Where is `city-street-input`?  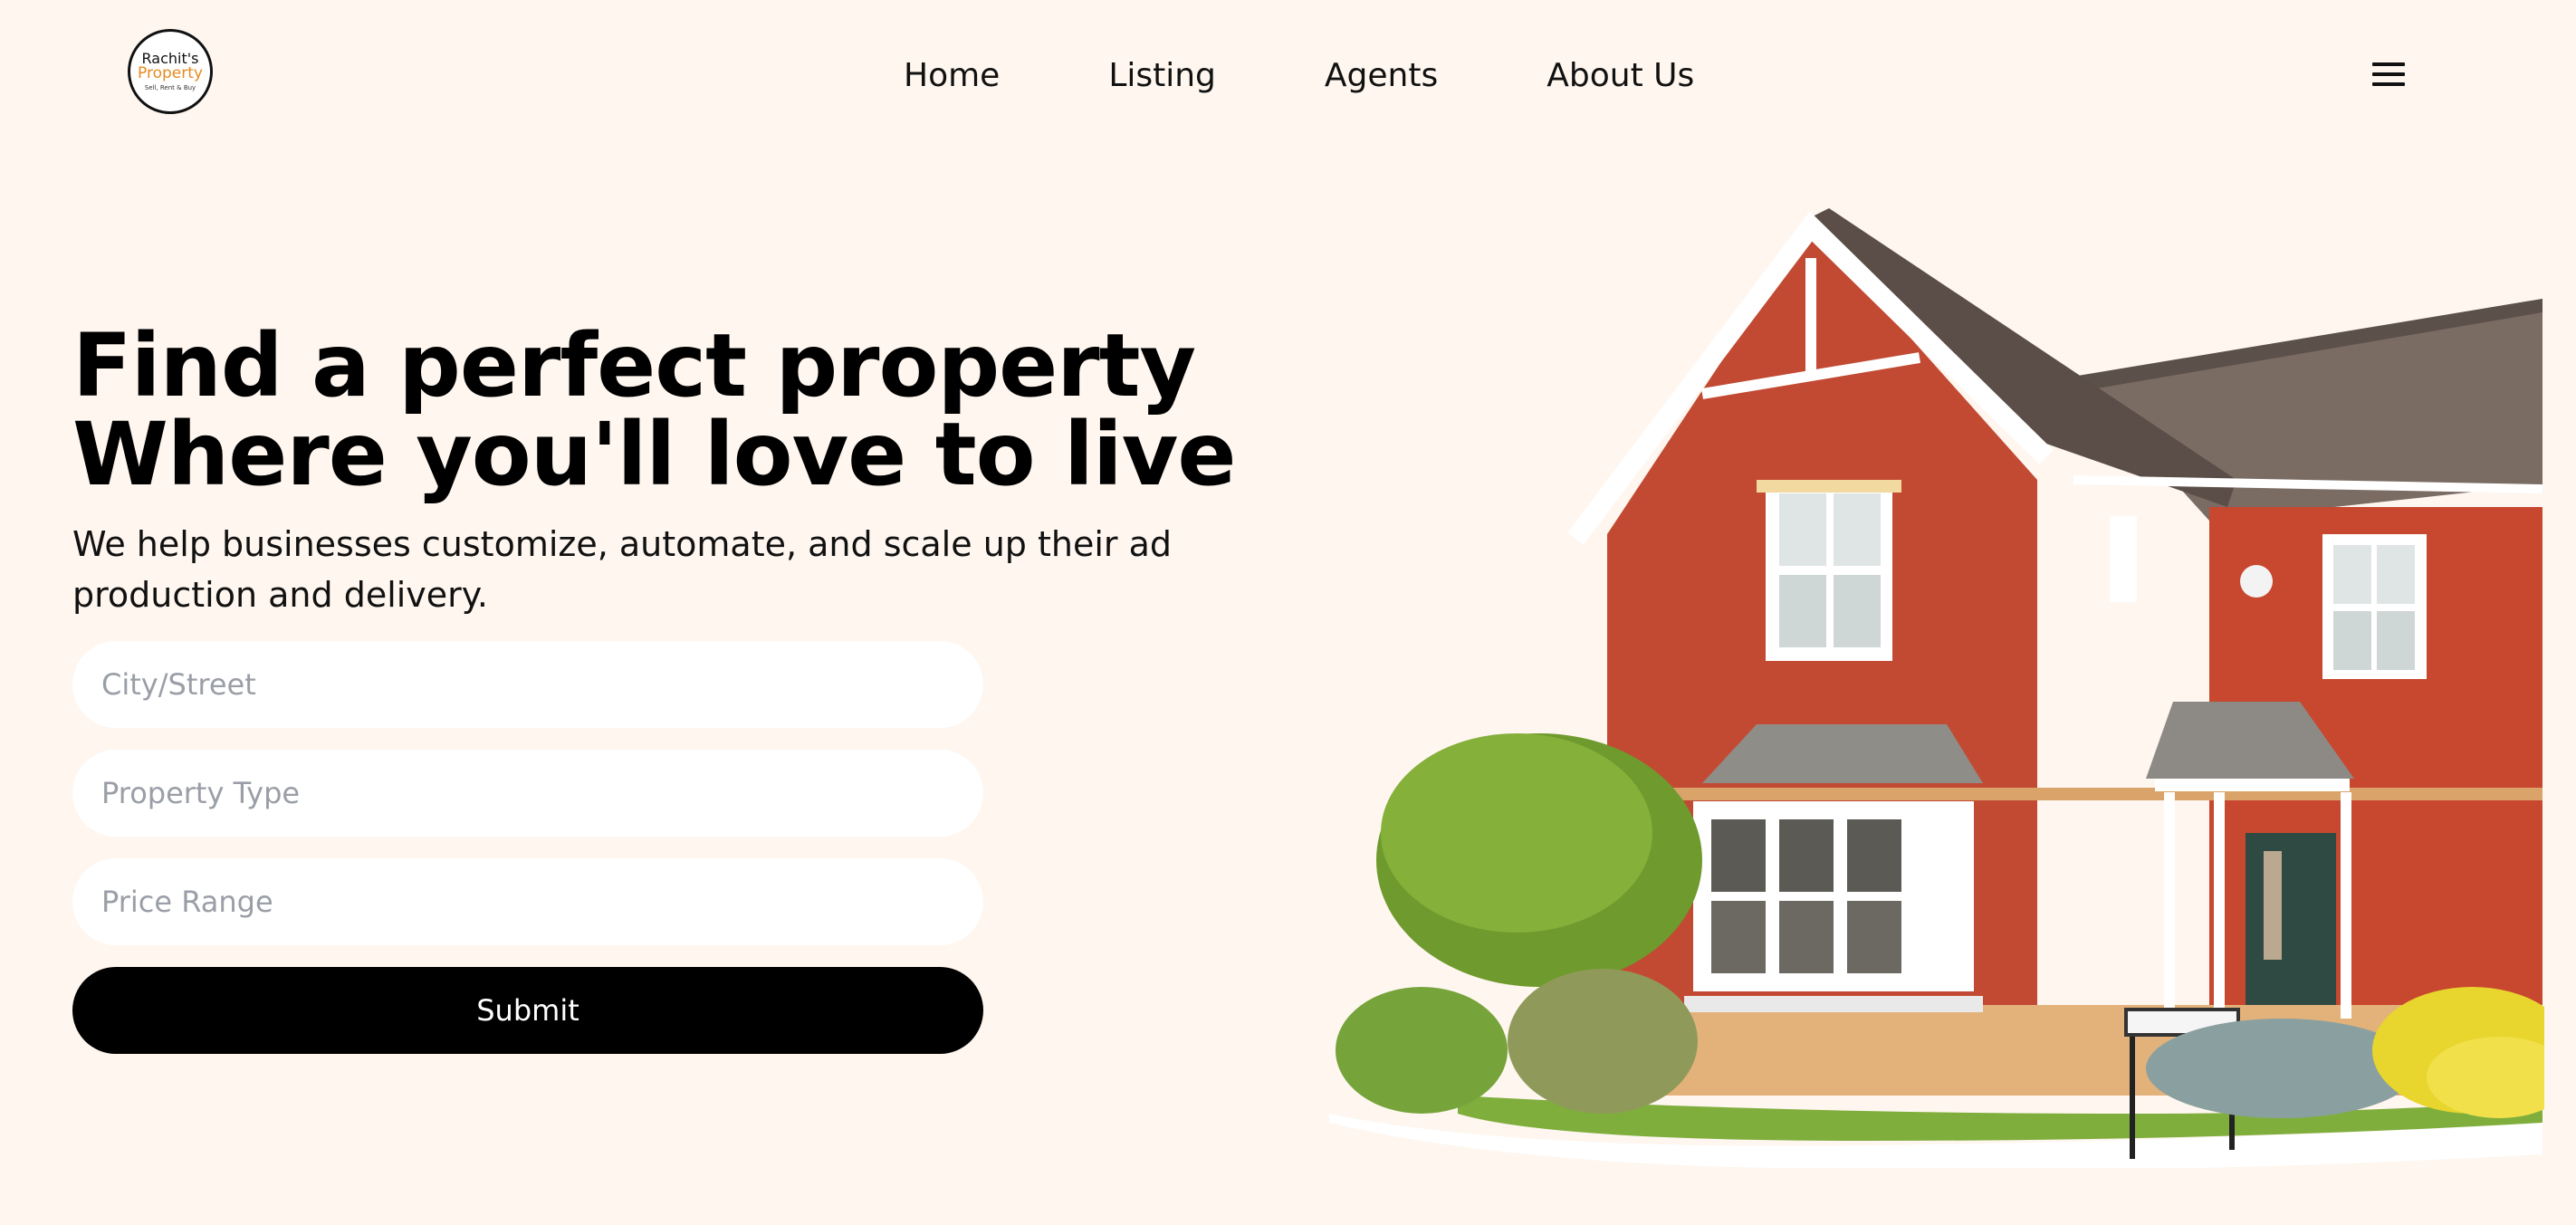 city-street-input is located at coordinates (527, 684).